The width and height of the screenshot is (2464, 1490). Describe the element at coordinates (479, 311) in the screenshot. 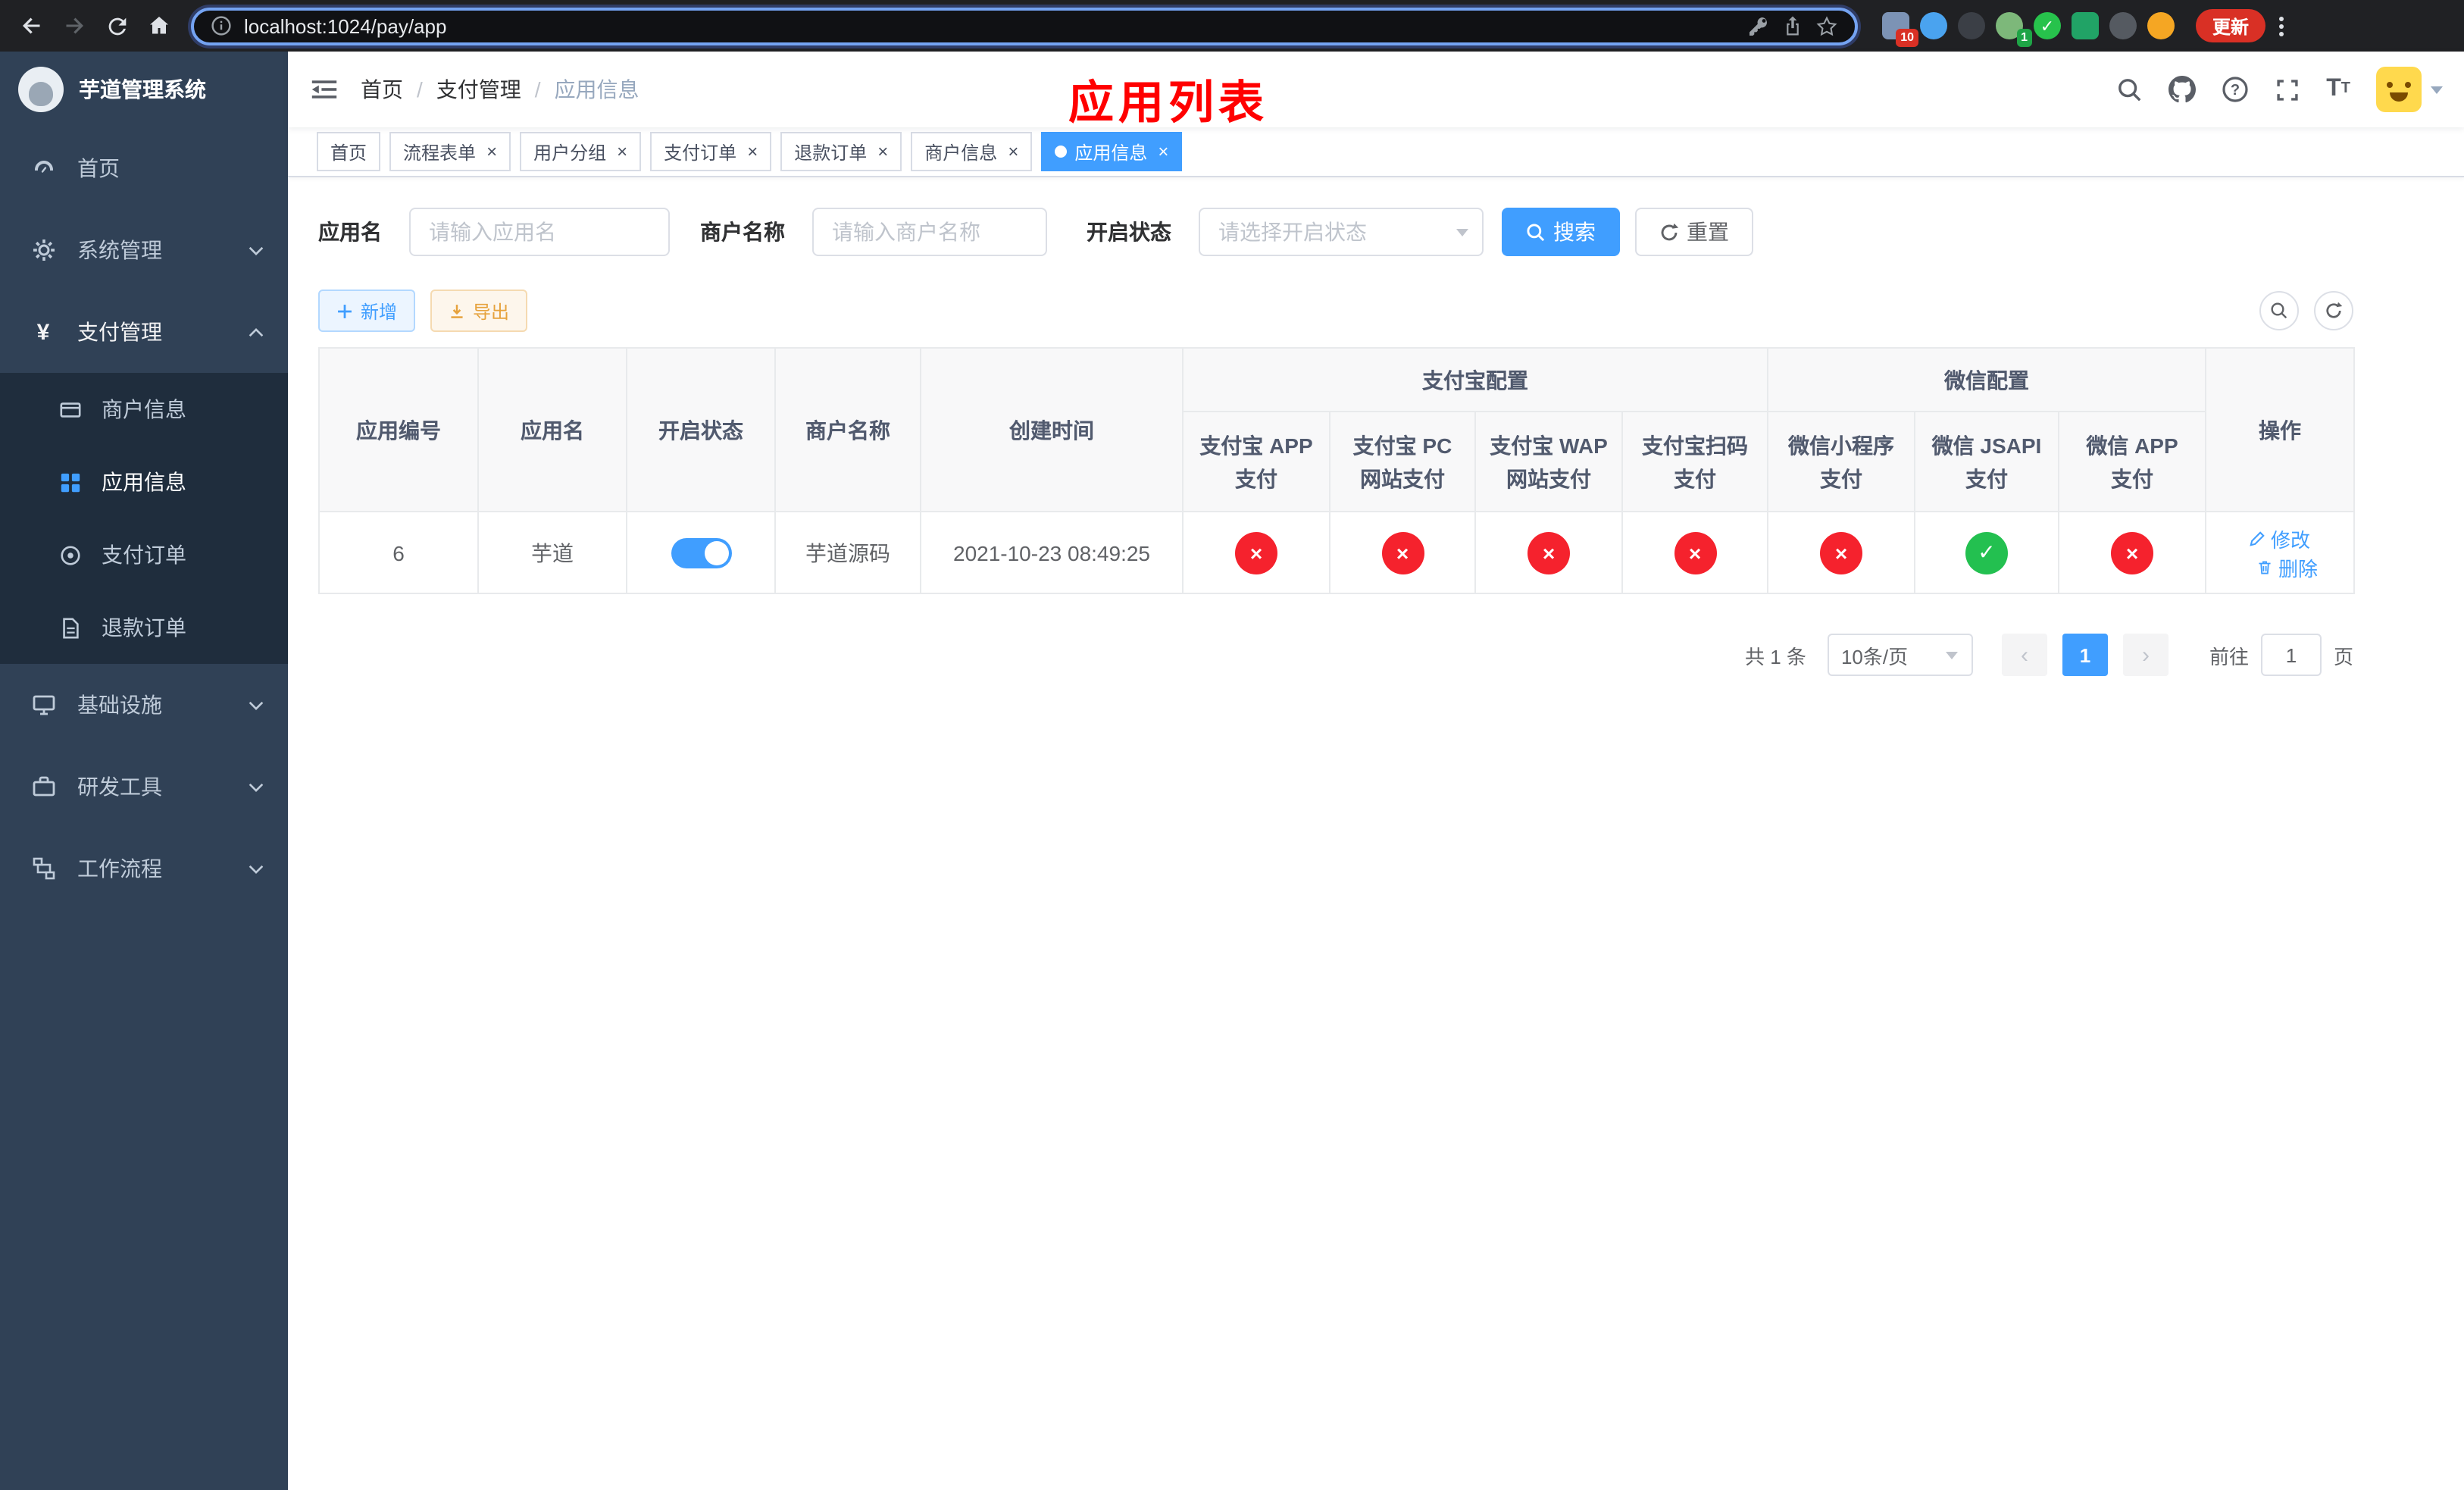

I see `export-button: 导出` at that location.